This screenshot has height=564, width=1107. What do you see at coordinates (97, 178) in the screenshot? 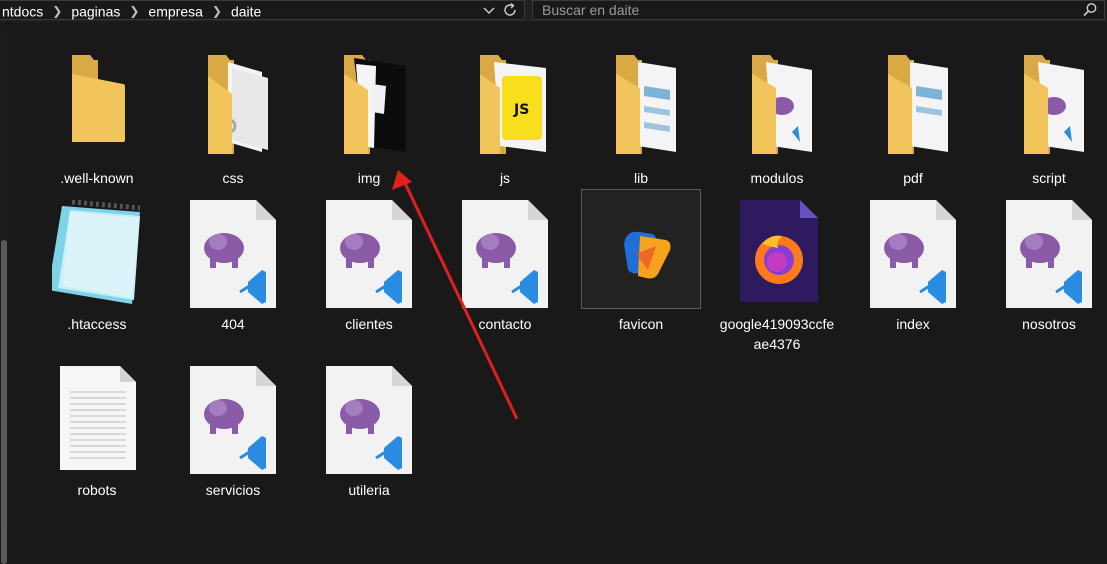
I see `item-label: .well-known` at bounding box center [97, 178].